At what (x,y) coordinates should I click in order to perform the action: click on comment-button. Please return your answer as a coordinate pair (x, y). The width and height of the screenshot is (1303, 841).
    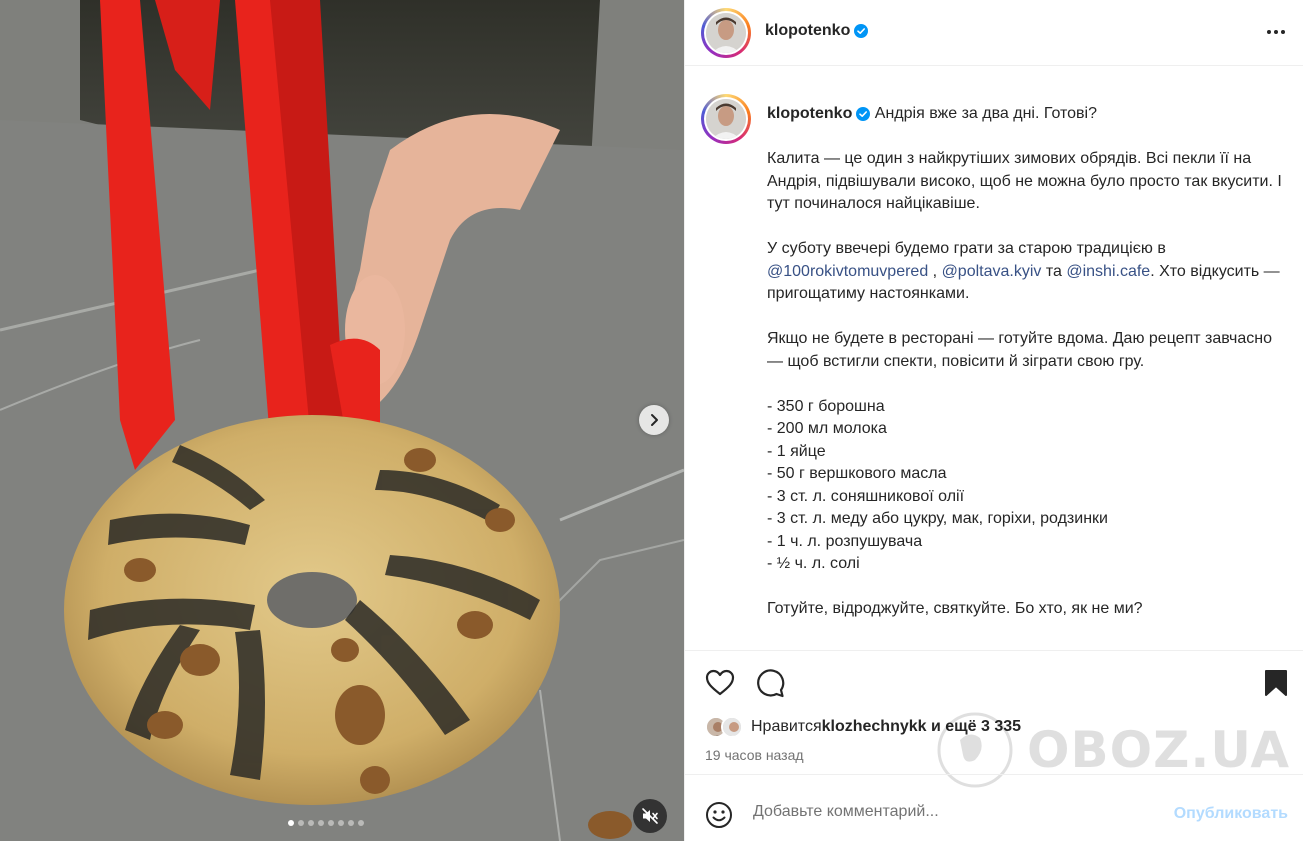
    Looking at the image, I should click on (770, 685).